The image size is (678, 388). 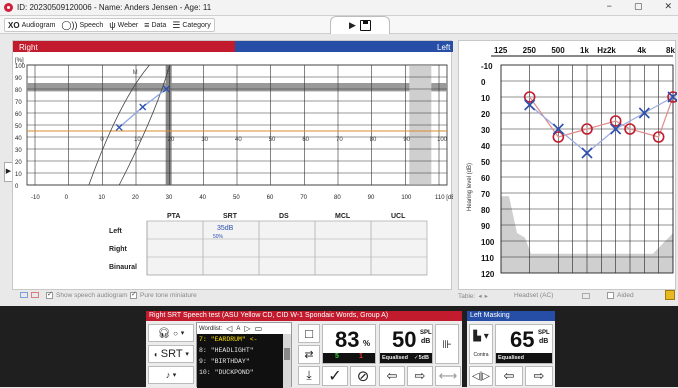 I want to click on masking-level-display: 65 SPL dB Equalised, so click(x=524, y=344).